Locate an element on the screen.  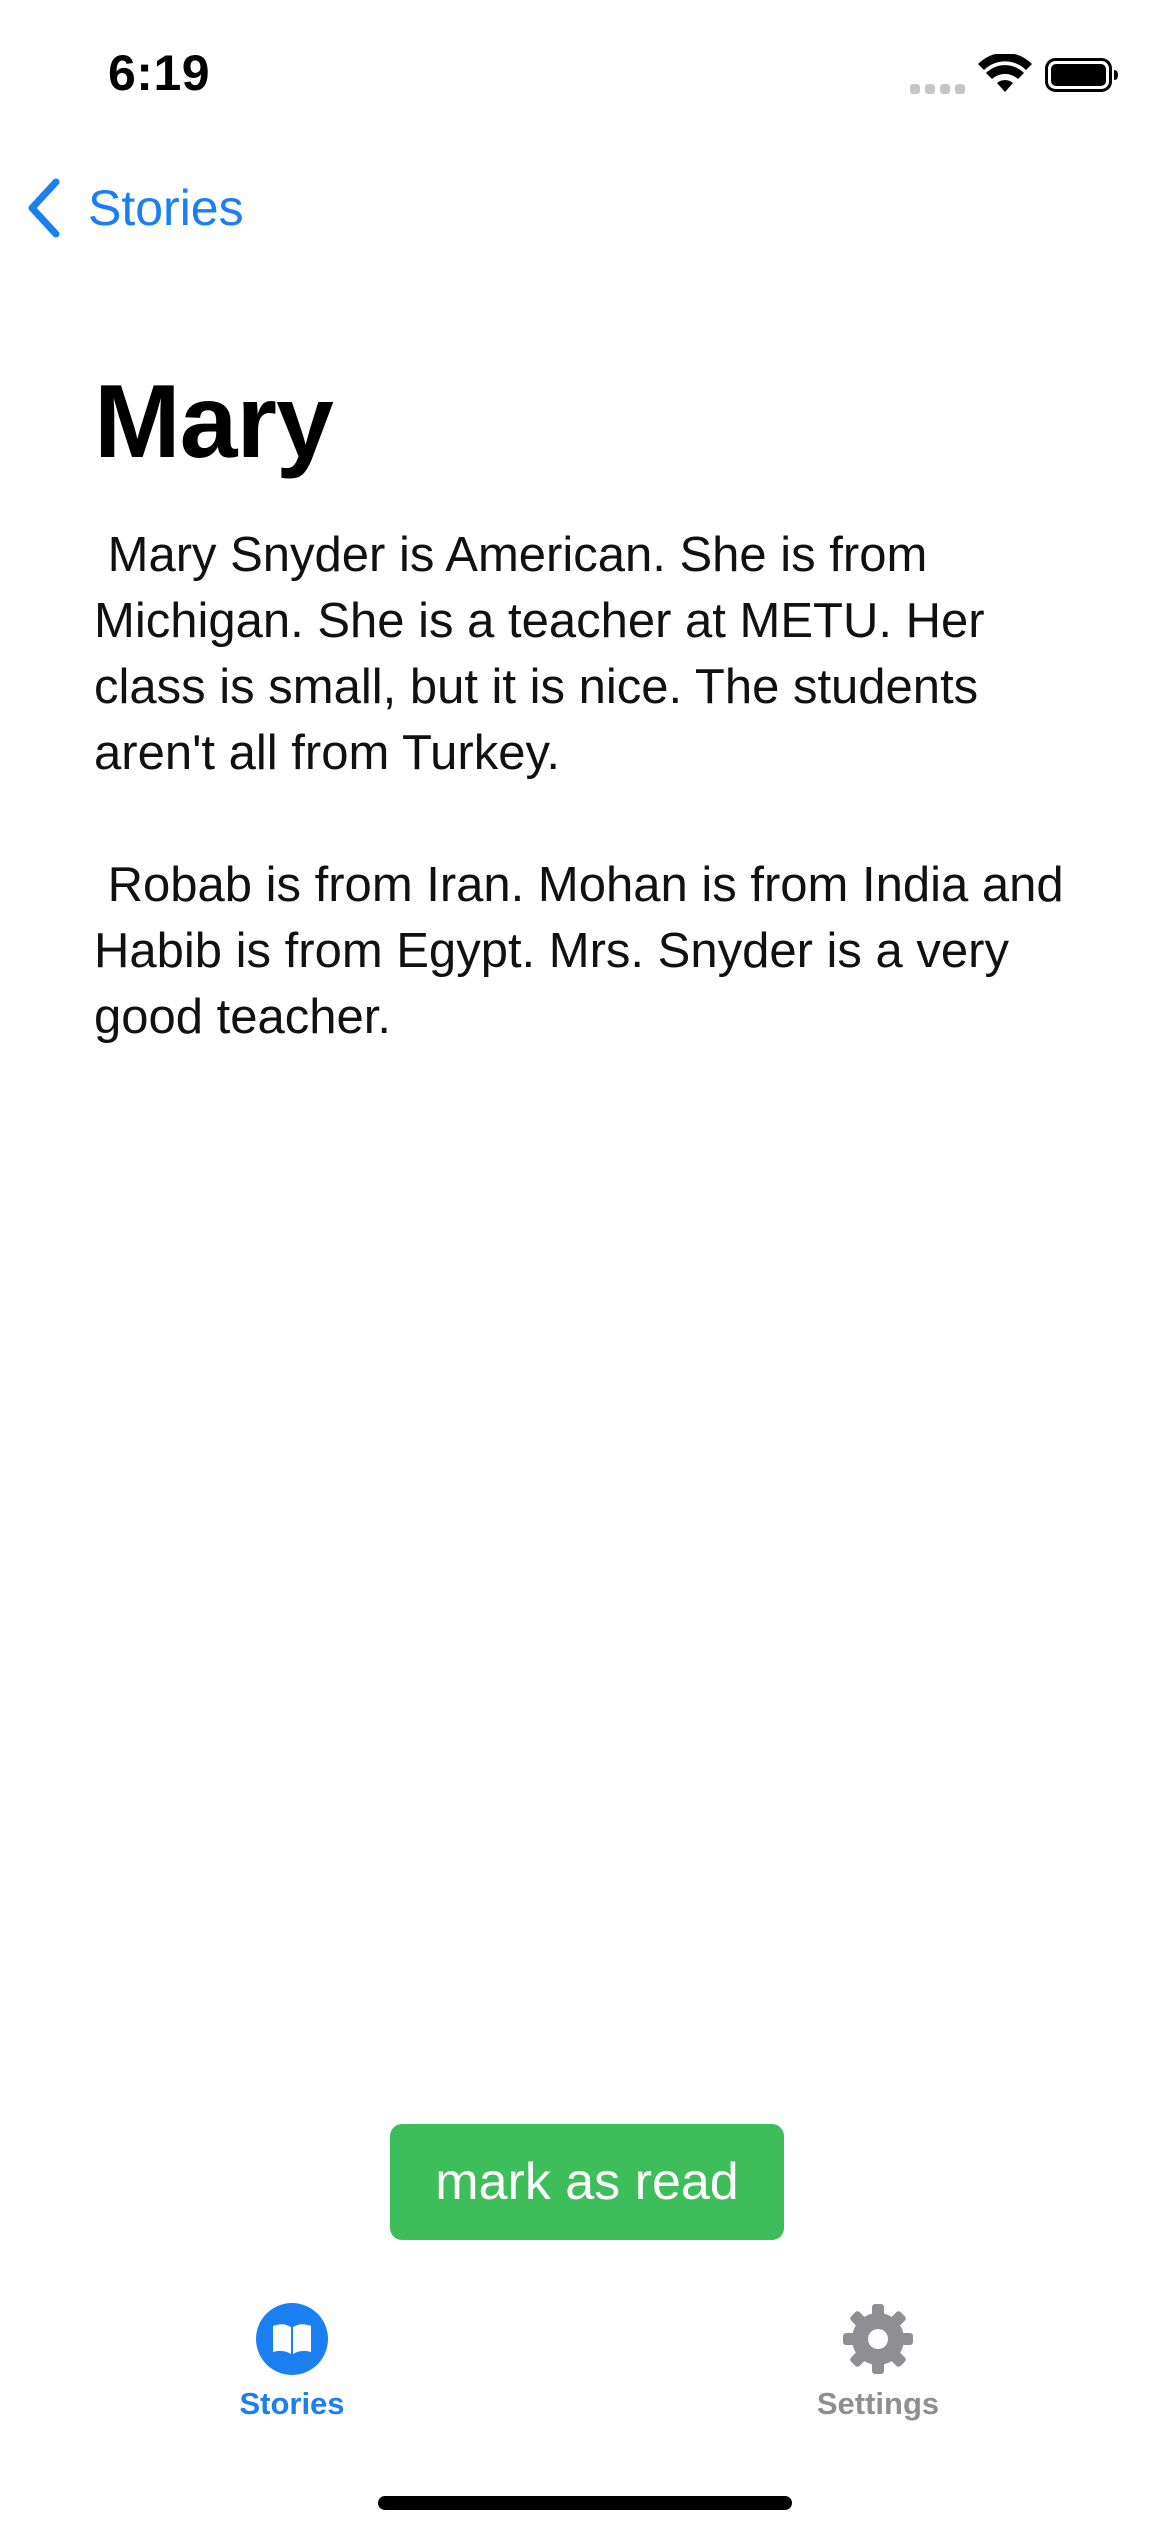
tab-stories: Stories is located at coordinates (292, 2356).